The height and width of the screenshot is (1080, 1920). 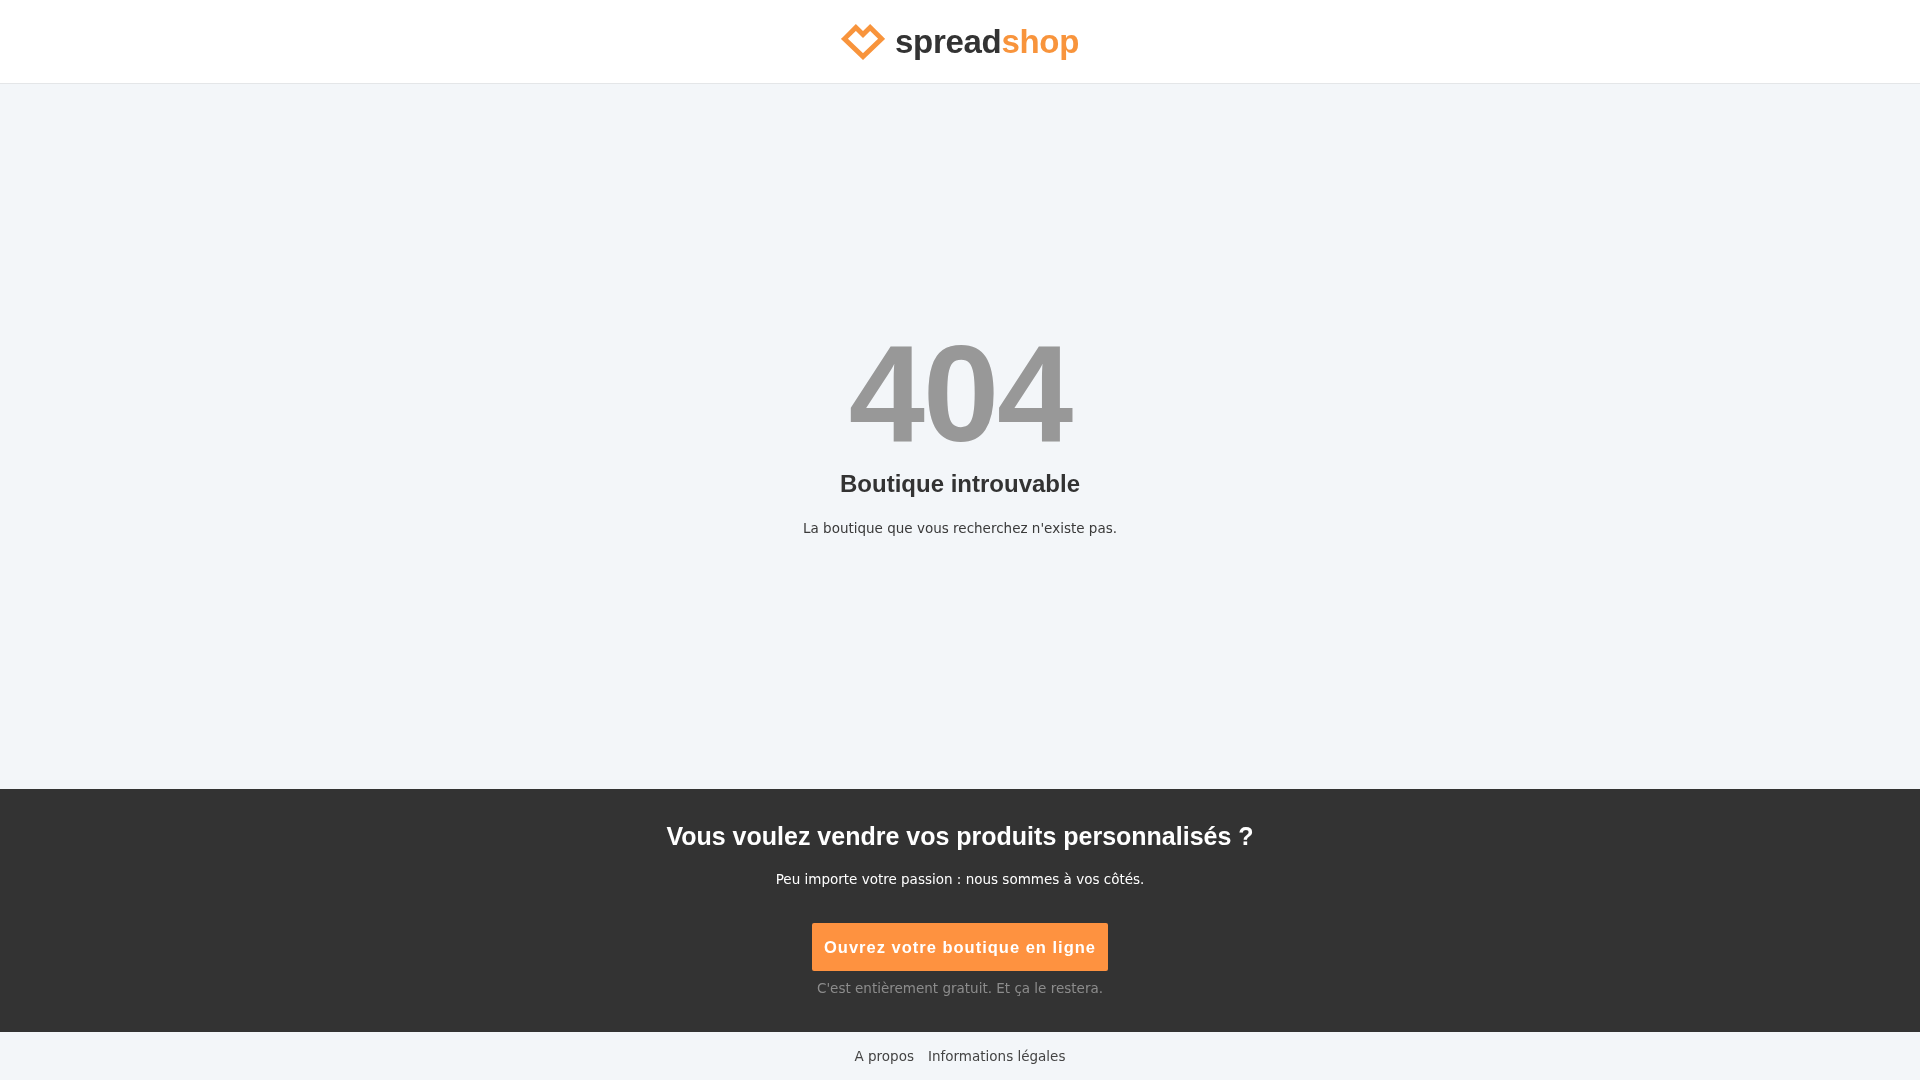 What do you see at coordinates (987, 41) in the screenshot?
I see `logo-text: spreadshop` at bounding box center [987, 41].